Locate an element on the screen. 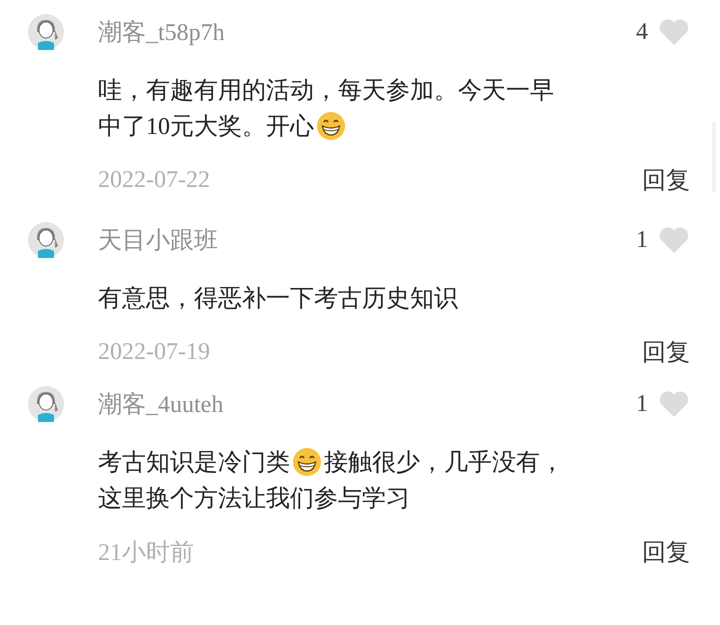 Image resolution: width=720 pixels, height=625 pixels. comment-text: 中了10元大奖。开心 is located at coordinates (206, 127).